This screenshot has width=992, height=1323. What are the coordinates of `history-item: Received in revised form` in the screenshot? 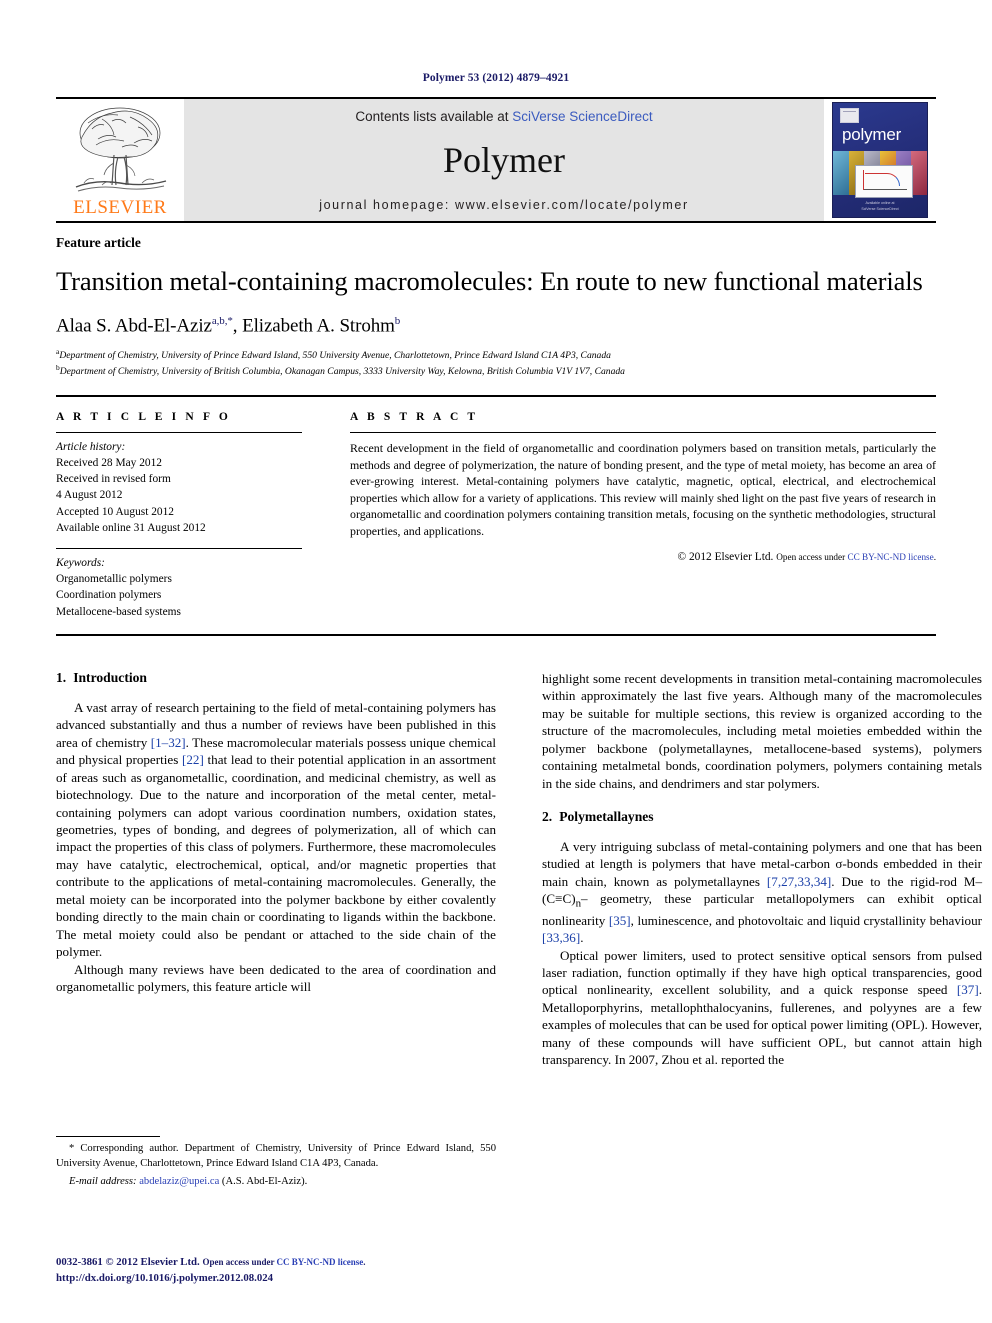 It's located at (113, 479).